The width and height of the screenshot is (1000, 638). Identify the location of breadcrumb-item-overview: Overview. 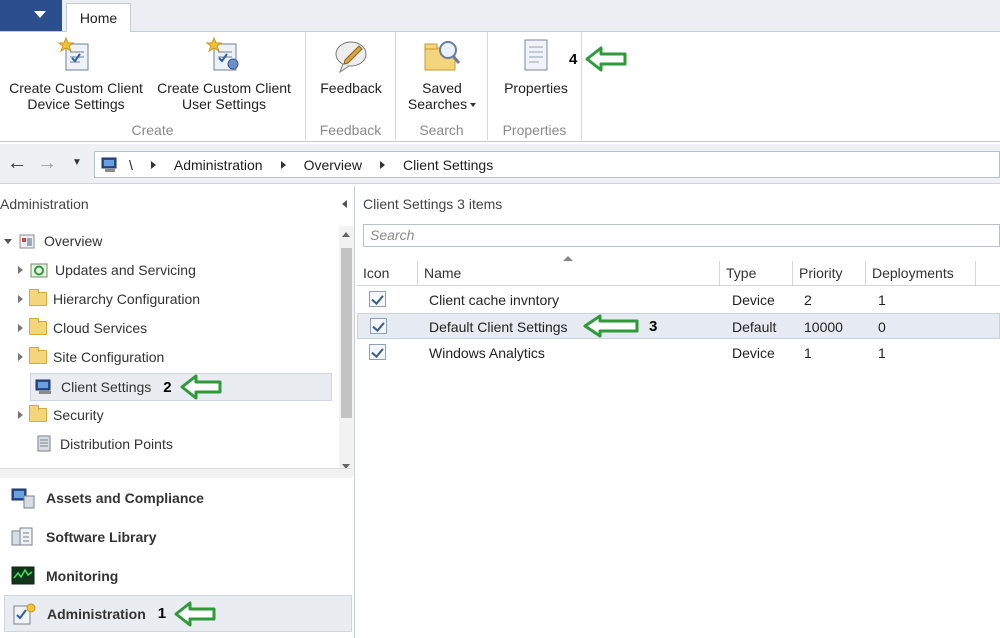
(333, 165).